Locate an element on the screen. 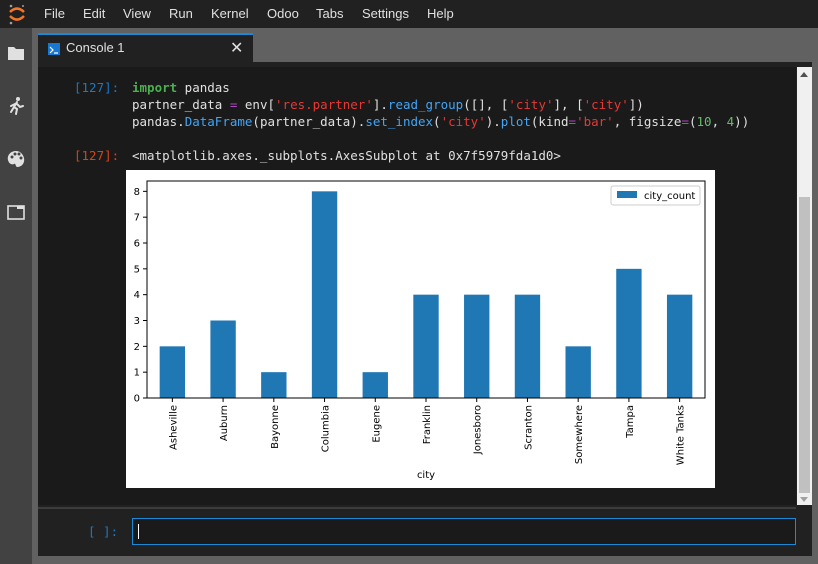  scrollbar-thumb is located at coordinates (804, 345).